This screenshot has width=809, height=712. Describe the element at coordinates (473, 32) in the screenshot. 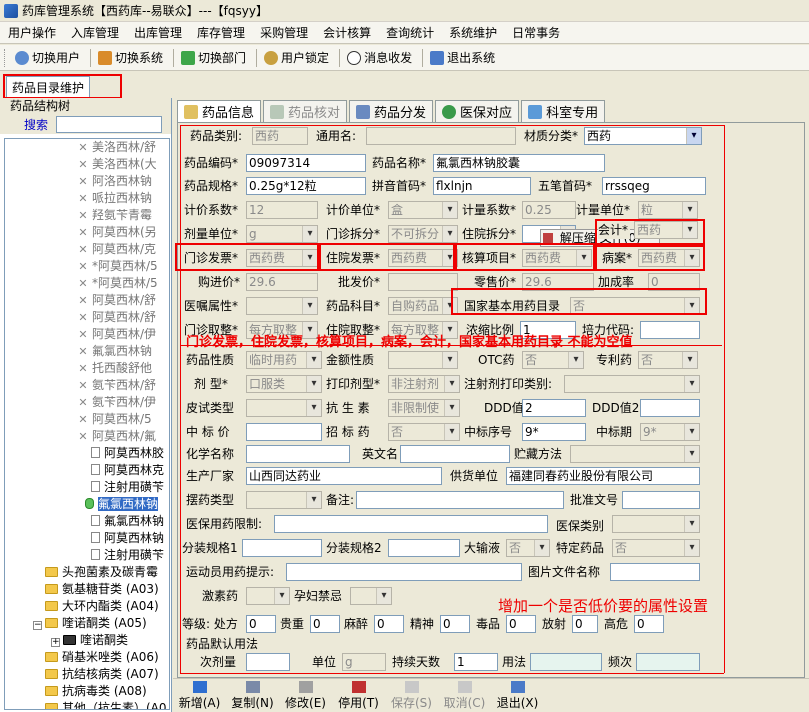

I see `menu-system: 系统维护` at that location.